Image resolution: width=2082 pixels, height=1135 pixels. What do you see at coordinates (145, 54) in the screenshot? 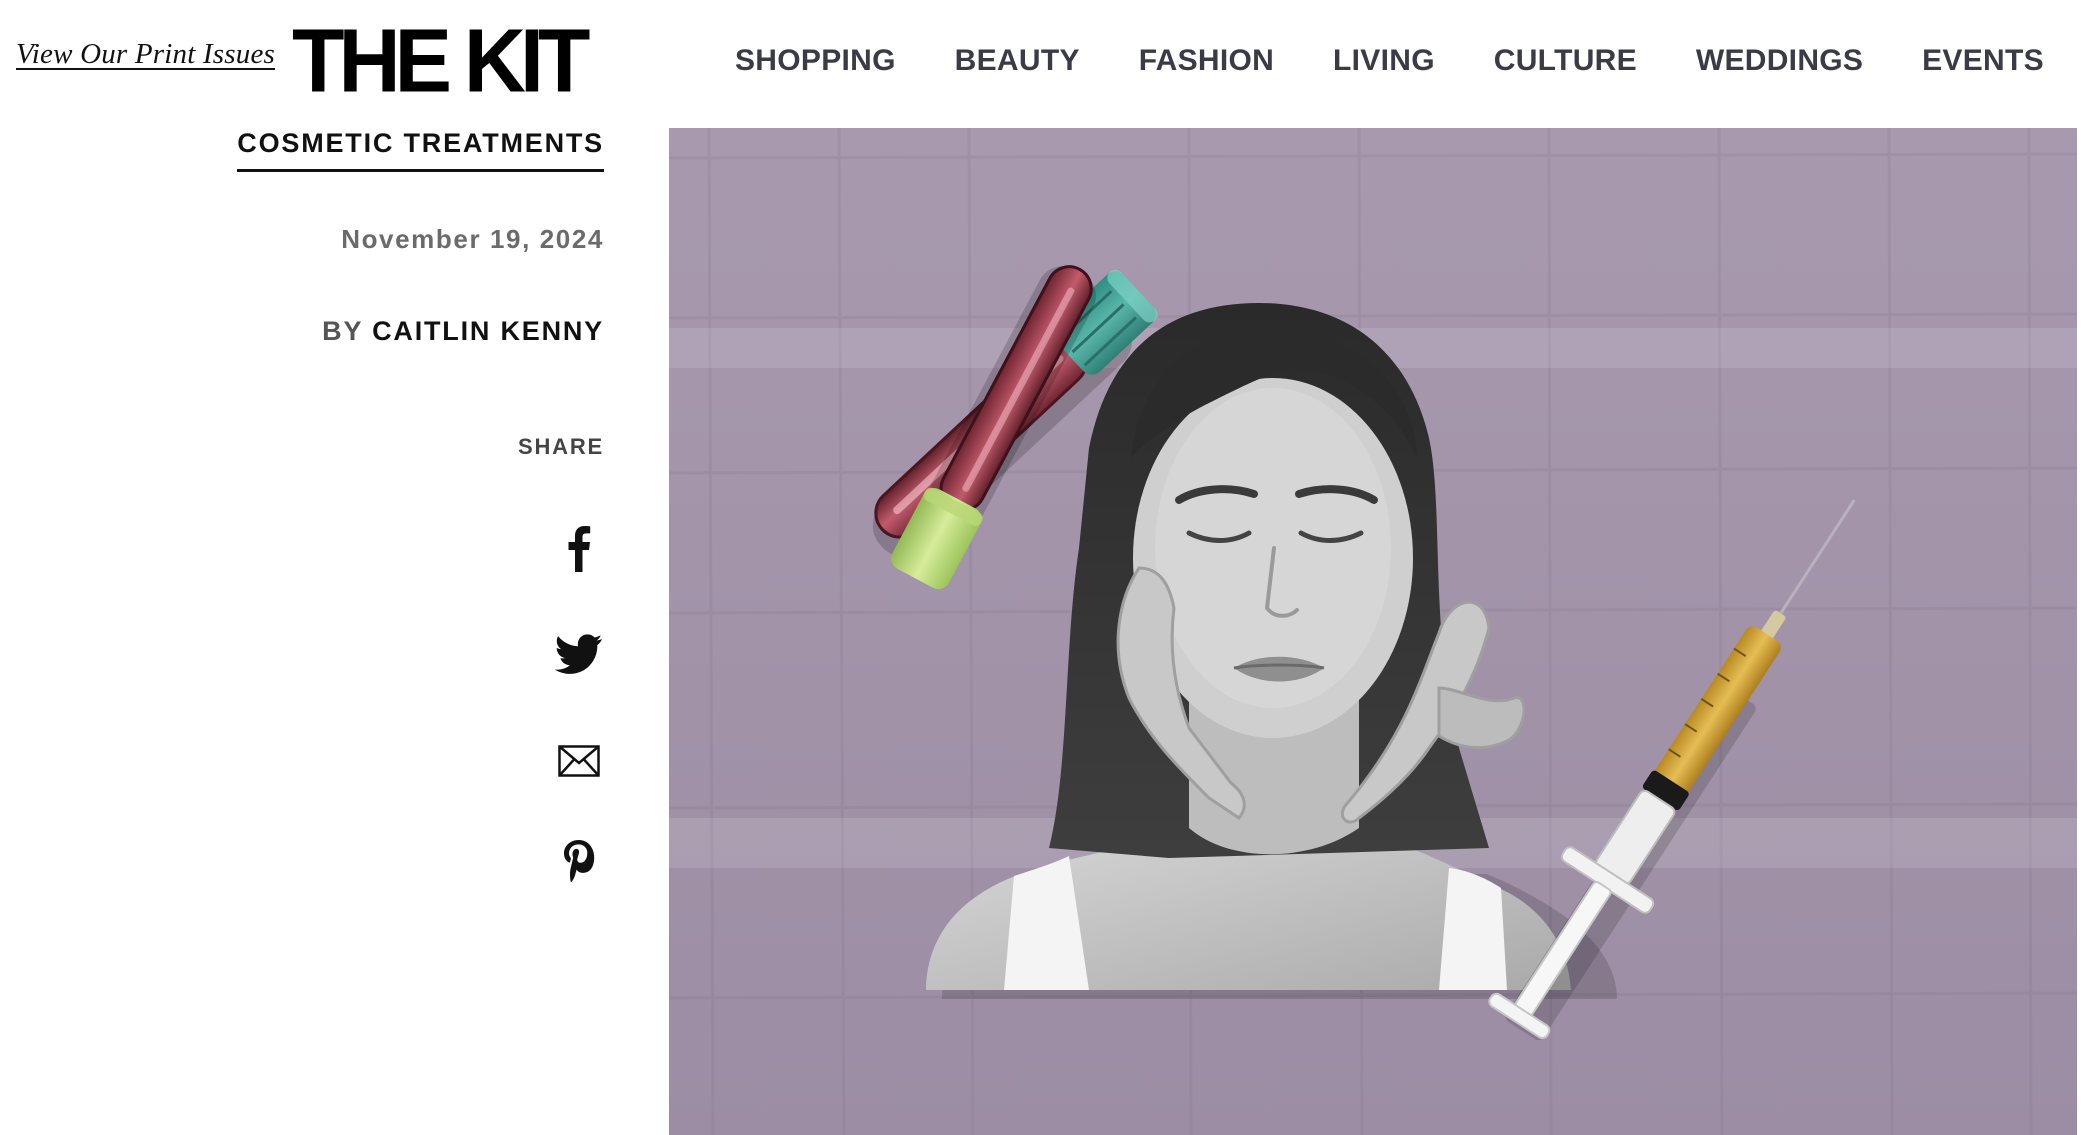
I see `print-issues-link: View Our Print Issues` at bounding box center [145, 54].